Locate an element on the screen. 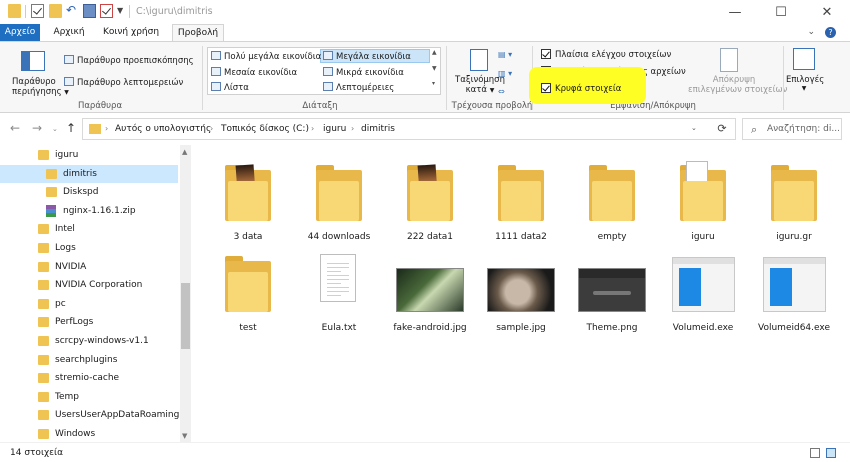 Image resolution: width=850 pixels, height=462 pixels. breadcrumb-local-disk: Τοπικός δίσκος (C:) is located at coordinates (265, 129).